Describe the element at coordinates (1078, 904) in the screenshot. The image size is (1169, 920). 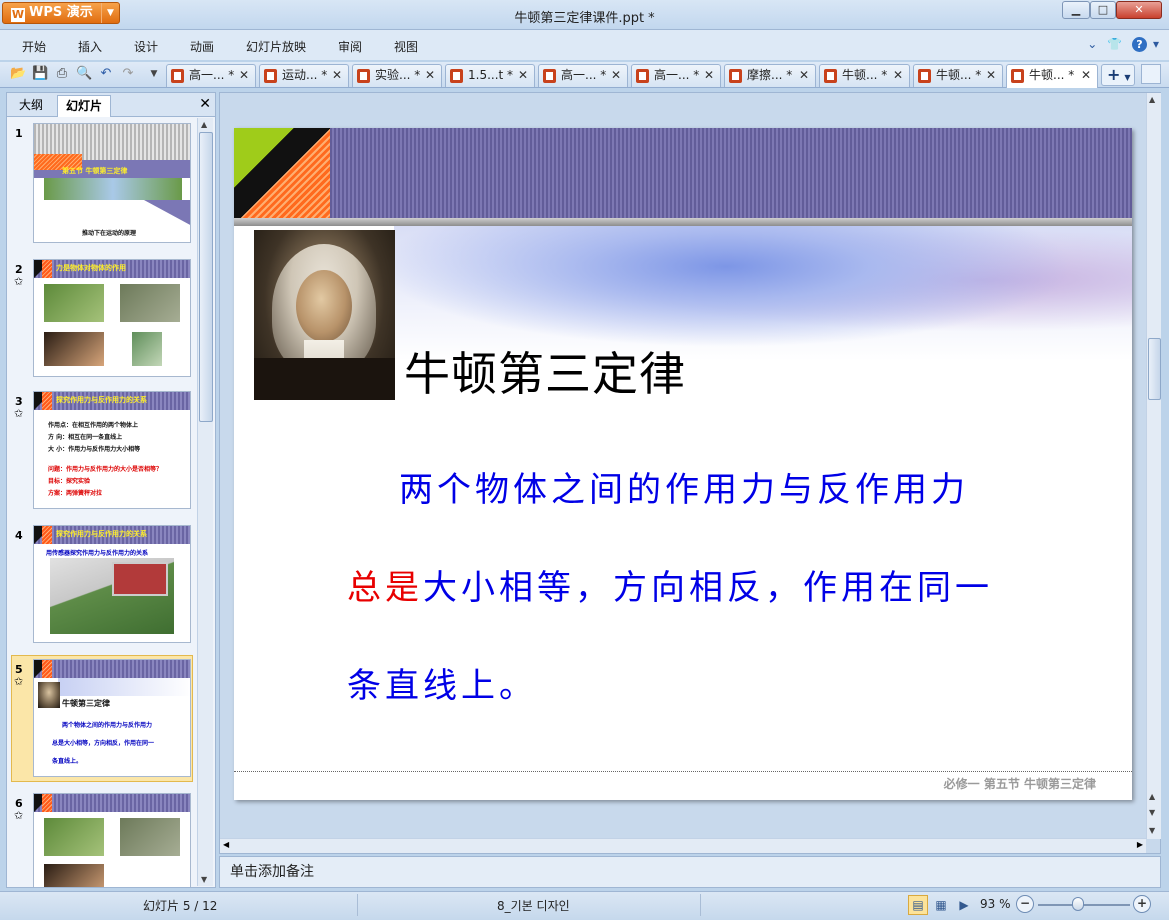
I see `zoom-slider-handle` at that location.